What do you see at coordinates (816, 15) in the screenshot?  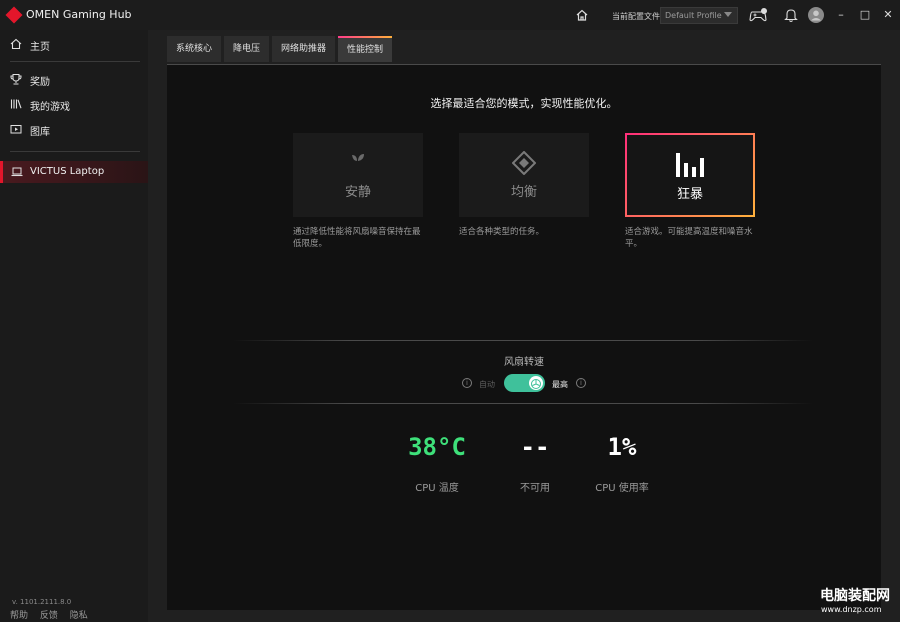 I see `avatar` at bounding box center [816, 15].